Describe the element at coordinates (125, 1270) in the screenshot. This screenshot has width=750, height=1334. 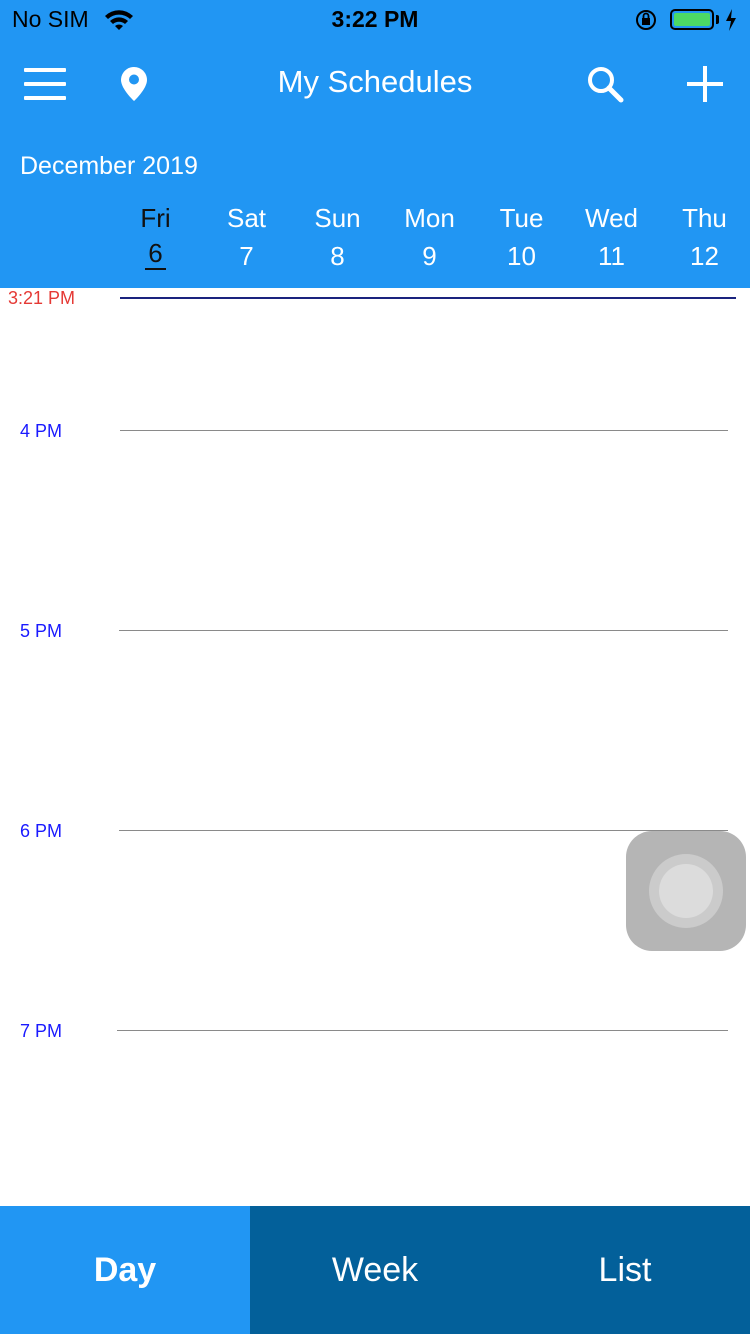
I see `tab-day: Day` at that location.